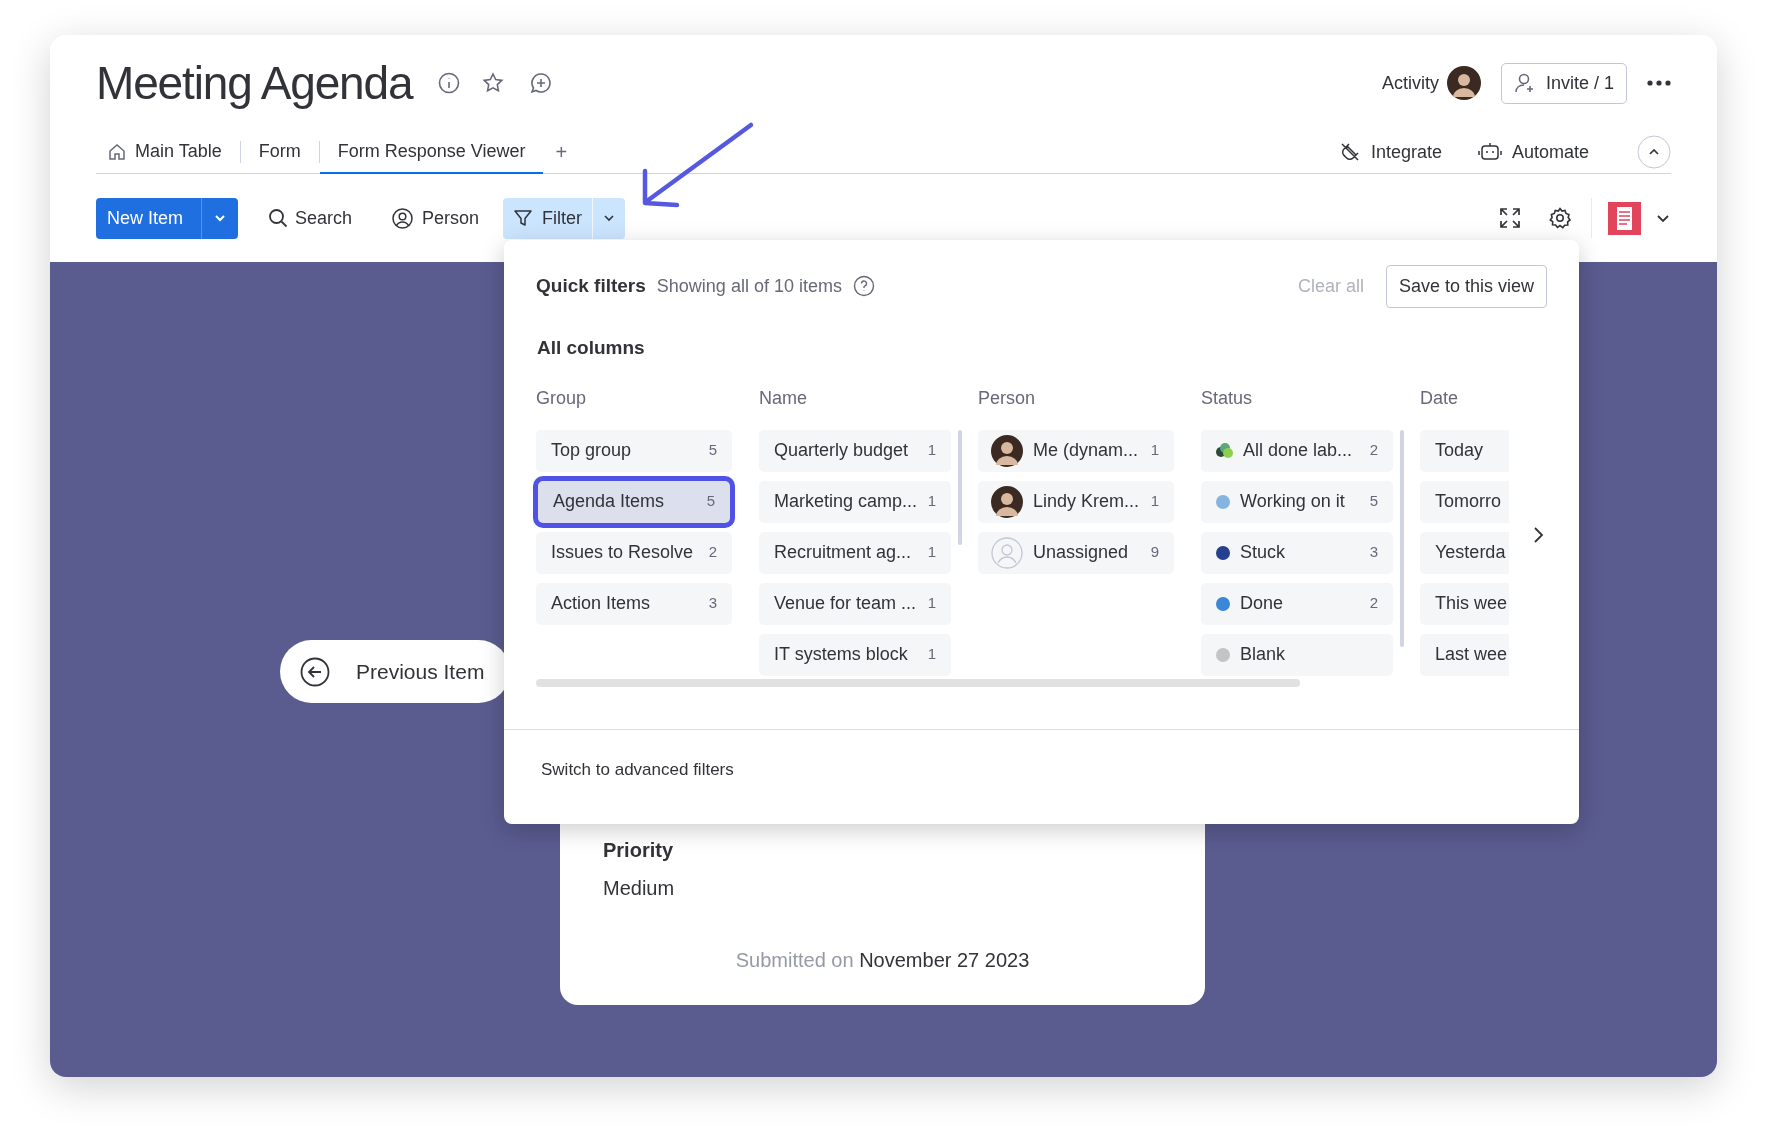 The height and width of the screenshot is (1143, 1767). What do you see at coordinates (855, 501) in the screenshot?
I see `filter-option: Marketing camp... 1` at bounding box center [855, 501].